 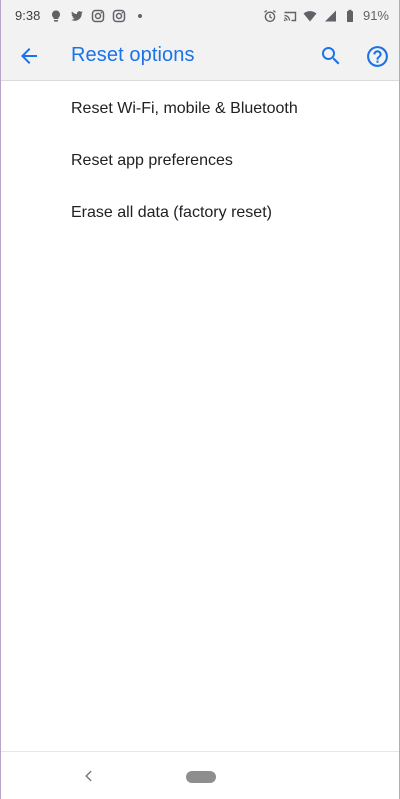 I want to click on chevron-left-icon, so click(x=88, y=776).